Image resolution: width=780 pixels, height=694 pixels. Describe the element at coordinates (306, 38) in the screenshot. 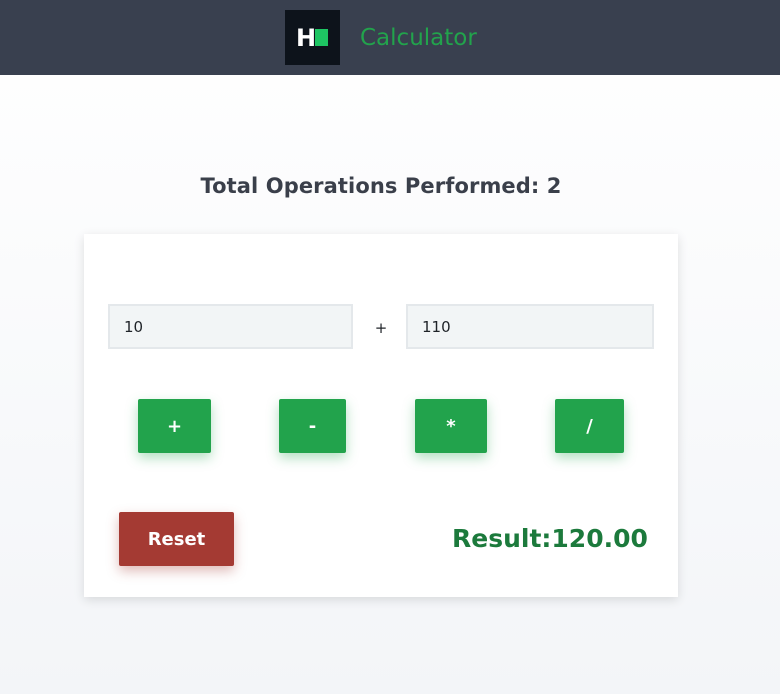

I see `logo-letter: H` at that location.